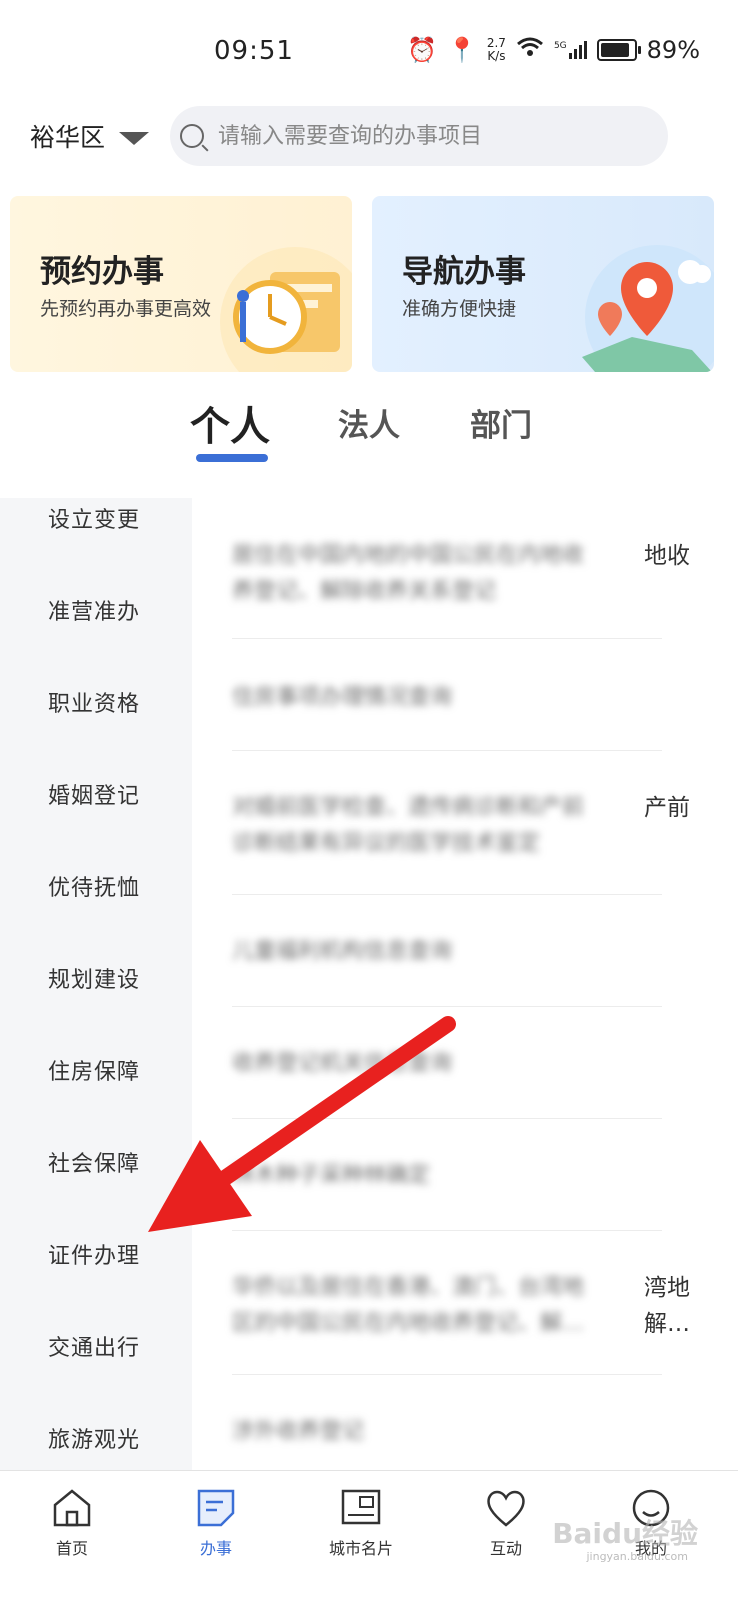 The height and width of the screenshot is (1601, 738). What do you see at coordinates (530, 50) in the screenshot?
I see `wifi-icon` at bounding box center [530, 50].